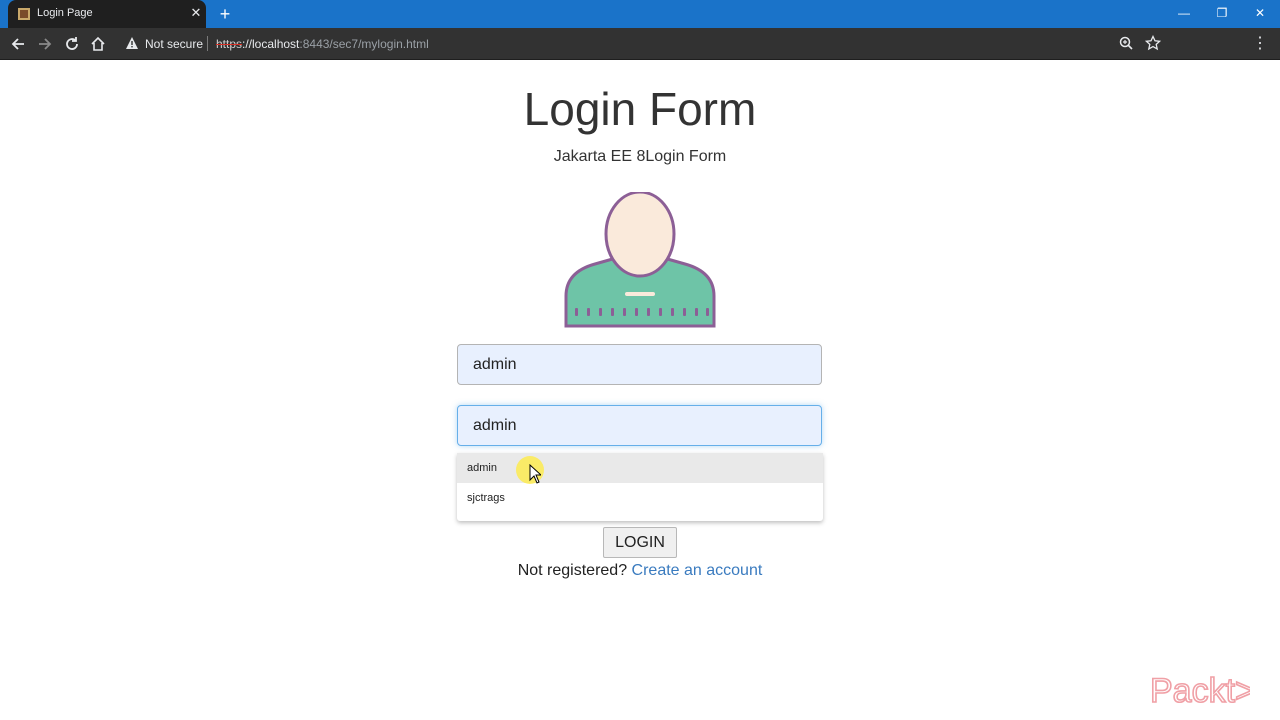  Describe the element at coordinates (225, 14) in the screenshot. I see `new-tab-button: +` at that location.